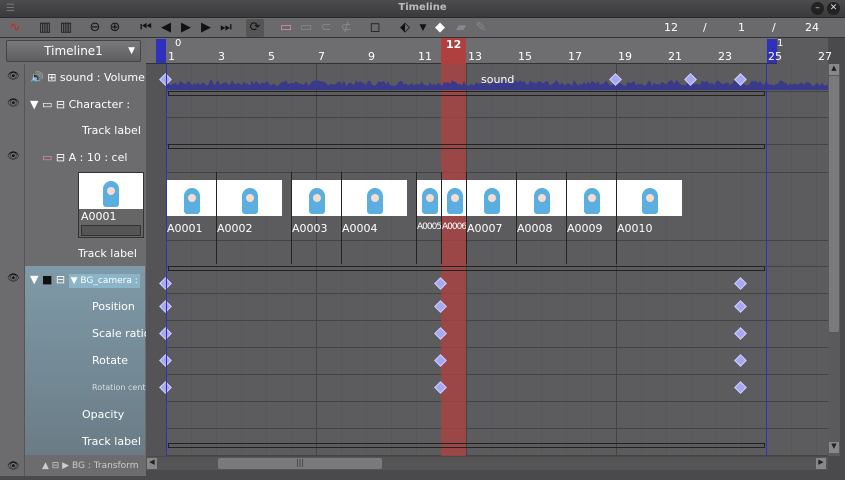  What do you see at coordinates (90, 77) in the screenshot?
I see `track-sound: 🔊 ⊞ sound : Volume` at bounding box center [90, 77].